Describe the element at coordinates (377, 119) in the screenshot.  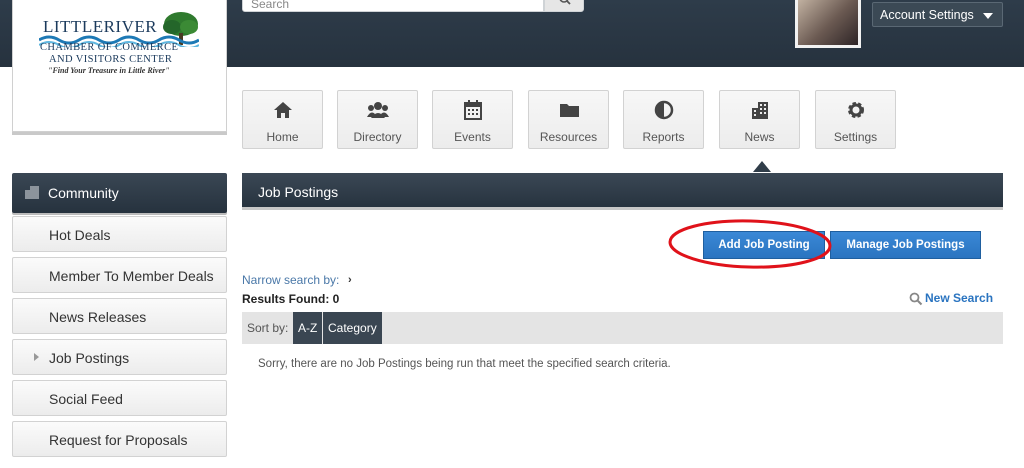
I see `nav-tile-directory: Directory` at that location.